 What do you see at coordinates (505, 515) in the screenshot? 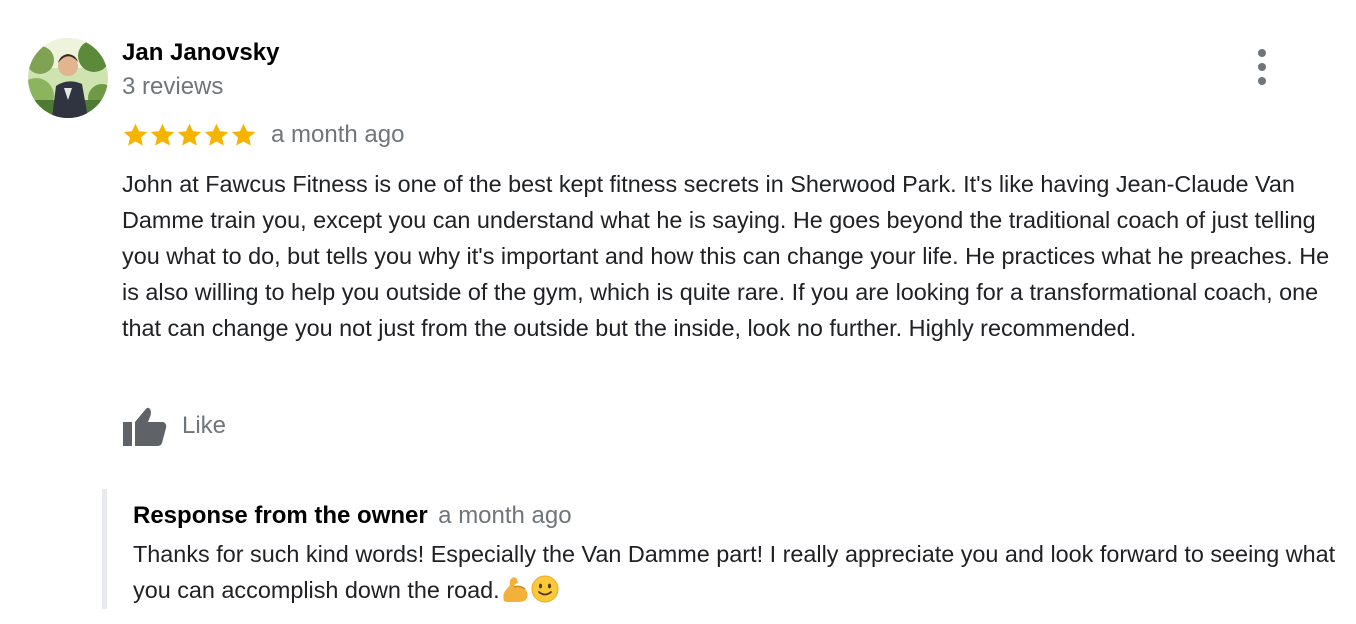
I see `owner-response-date: a month ago` at bounding box center [505, 515].